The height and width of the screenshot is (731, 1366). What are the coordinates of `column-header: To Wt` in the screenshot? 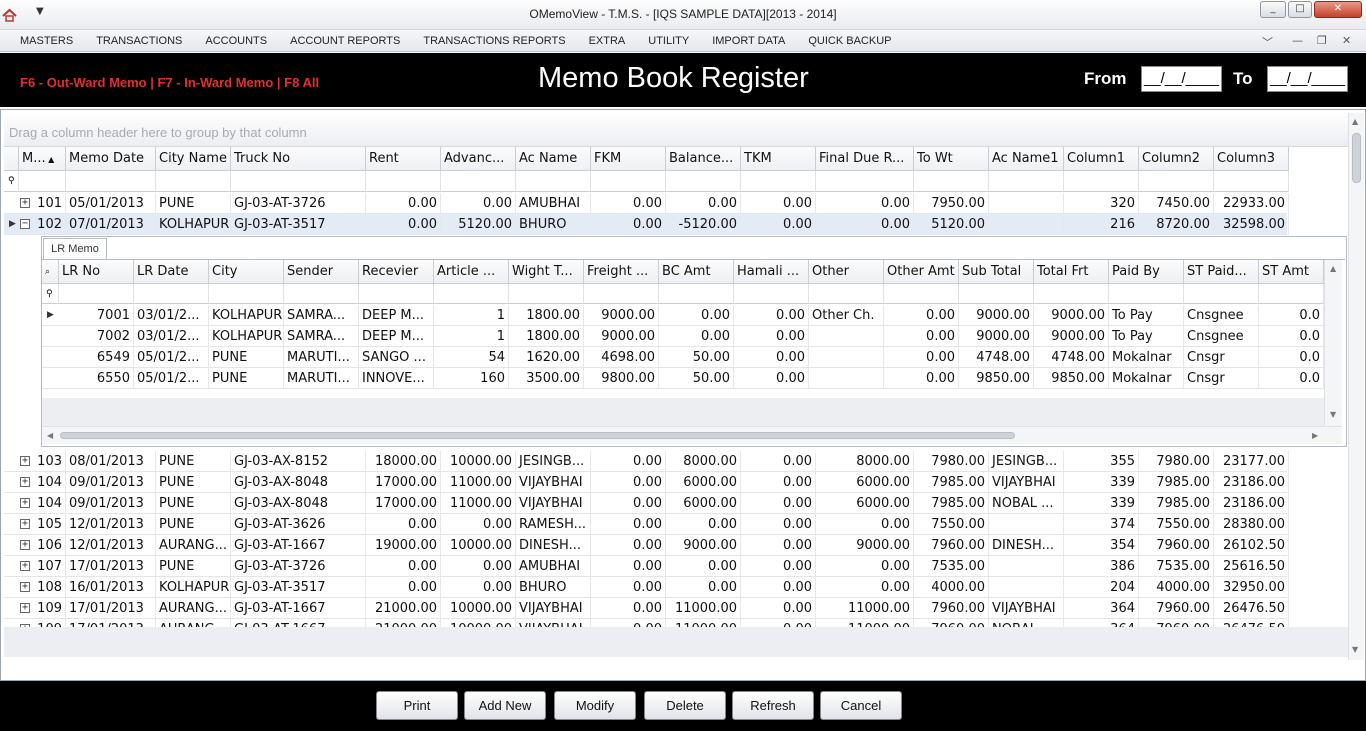 It's located at (951, 159).